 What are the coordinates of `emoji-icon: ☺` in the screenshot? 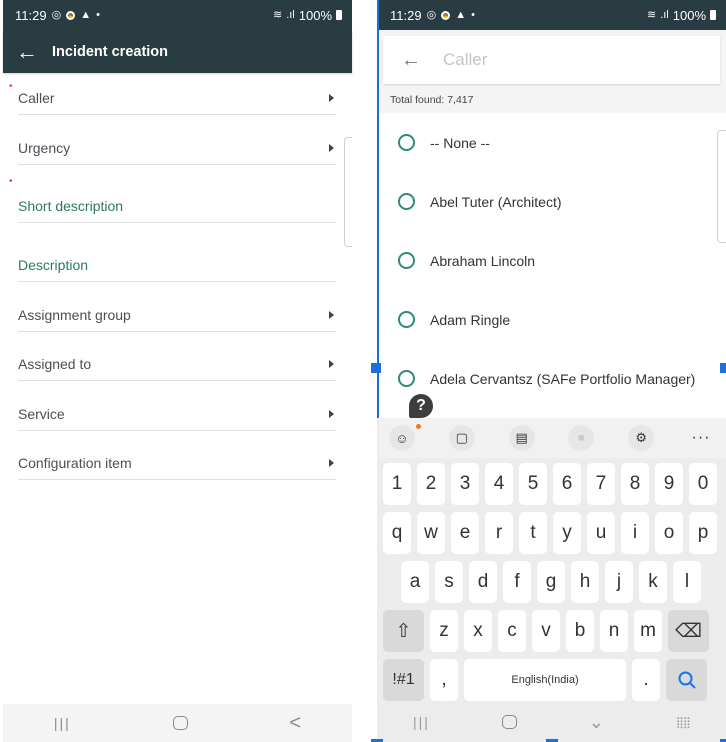 It's located at (402, 438).